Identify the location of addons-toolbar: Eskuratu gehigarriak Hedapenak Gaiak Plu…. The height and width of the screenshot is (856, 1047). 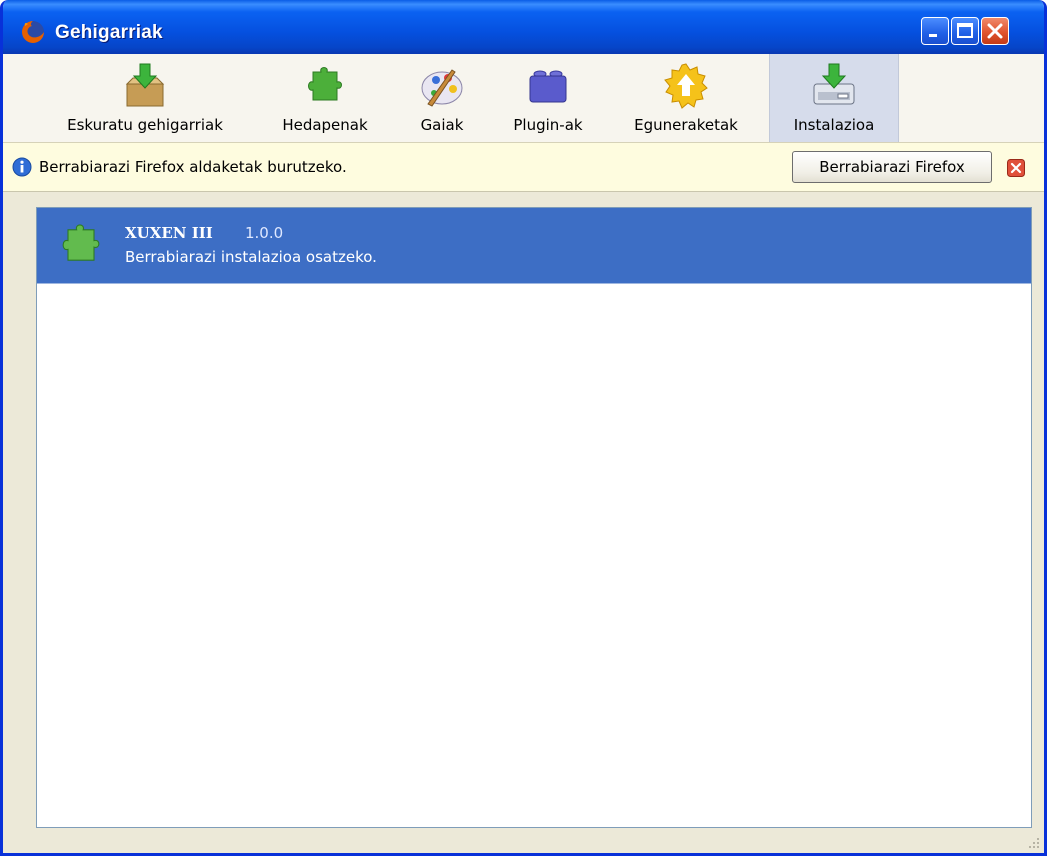
(523, 98).